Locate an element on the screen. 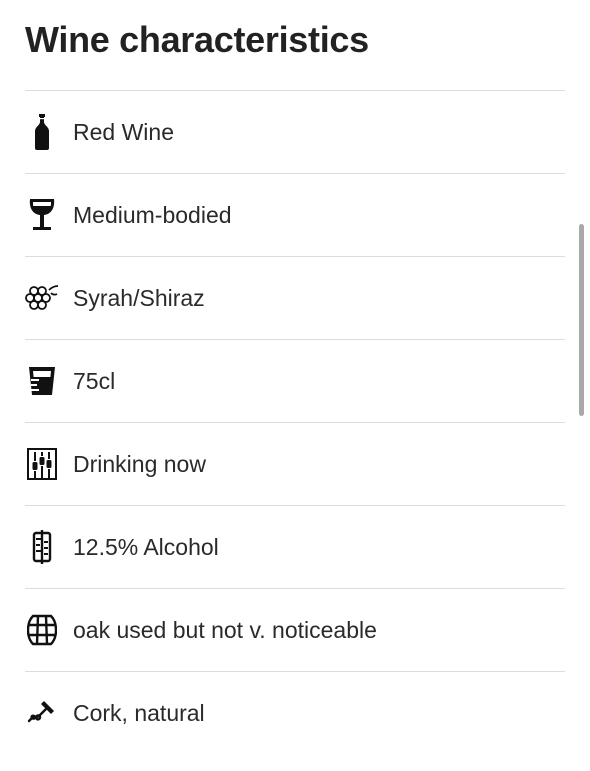 This screenshot has height=771, width=590. page-title: Wine characteristics is located at coordinates (197, 39).